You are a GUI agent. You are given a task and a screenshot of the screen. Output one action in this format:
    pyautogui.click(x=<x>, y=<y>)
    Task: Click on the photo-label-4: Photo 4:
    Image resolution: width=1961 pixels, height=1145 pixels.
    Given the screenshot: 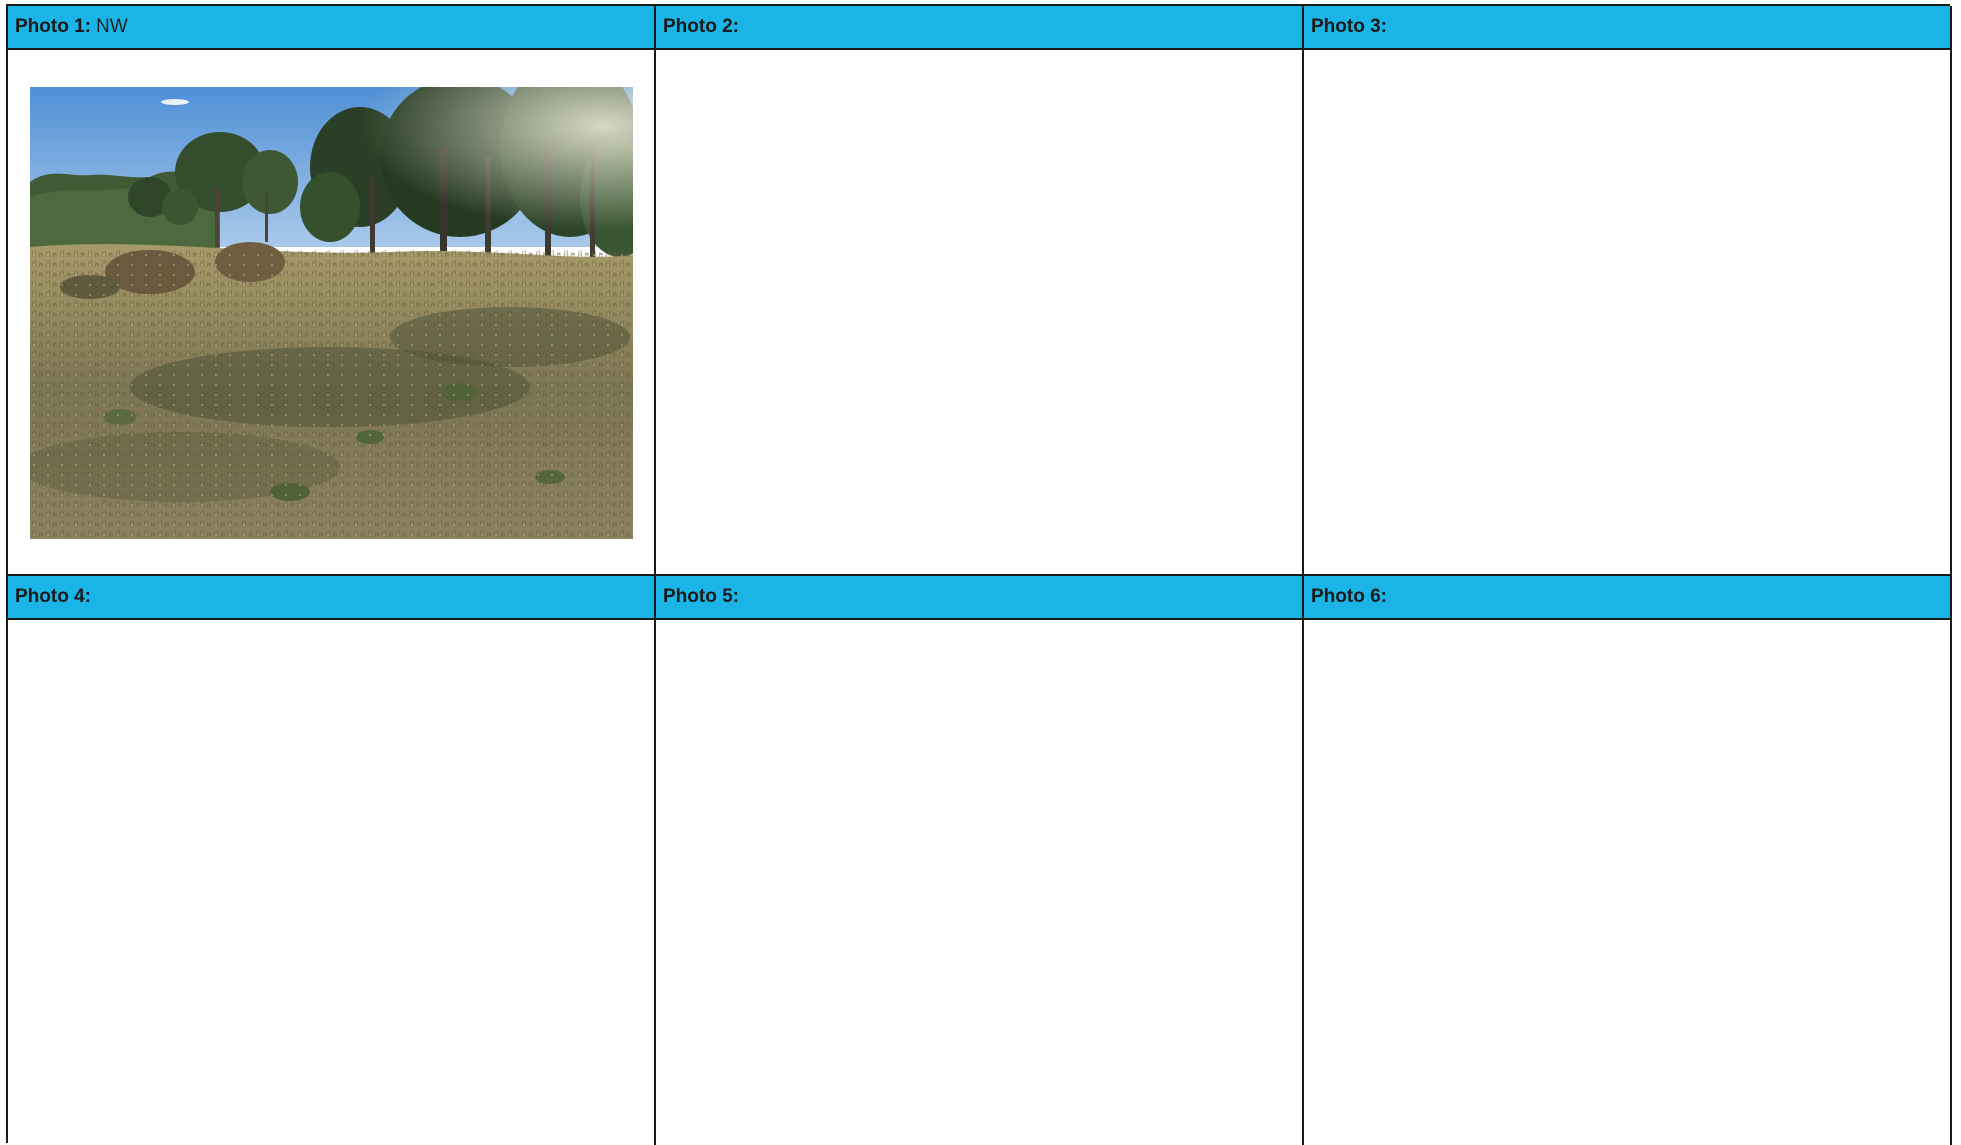 What is the action you would take?
    pyautogui.click(x=53, y=596)
    